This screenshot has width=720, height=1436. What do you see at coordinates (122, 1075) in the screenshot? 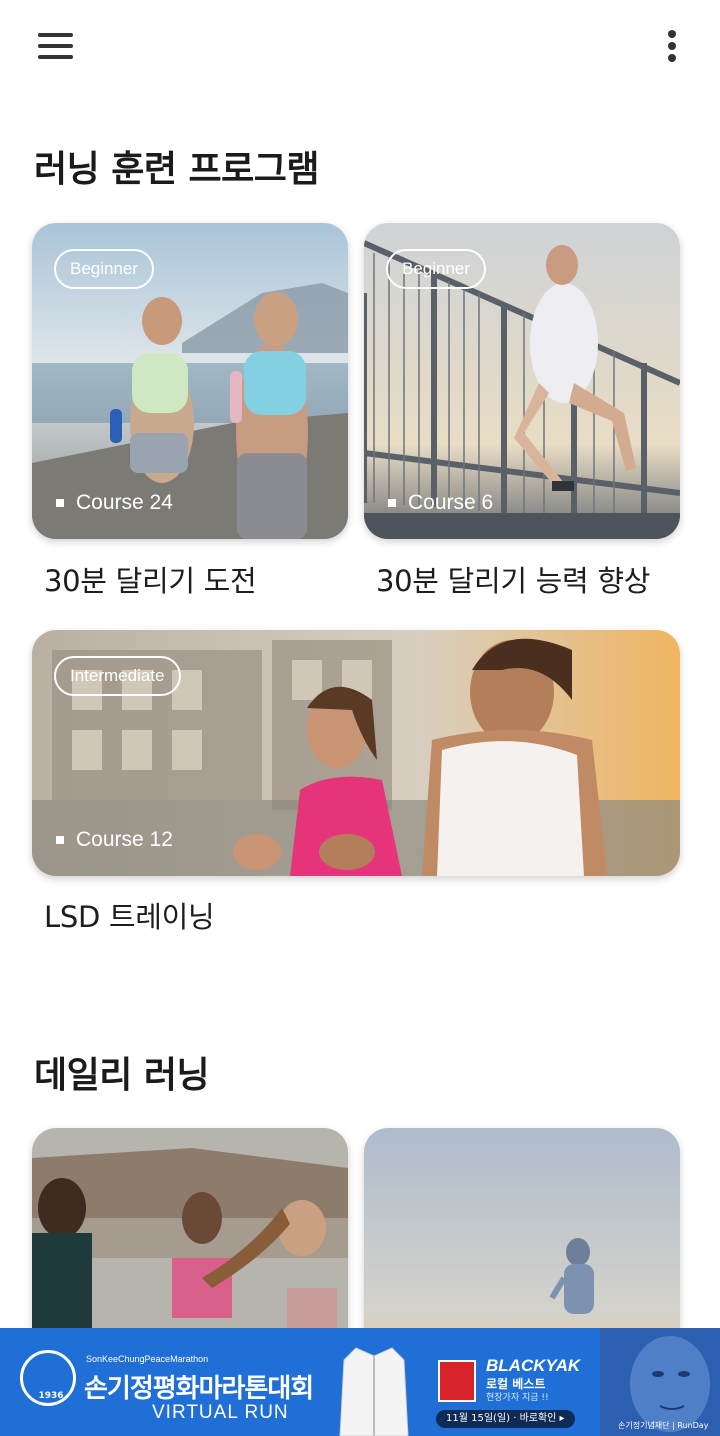
I see `daily-section-title: 데일리 러닝` at bounding box center [122, 1075].